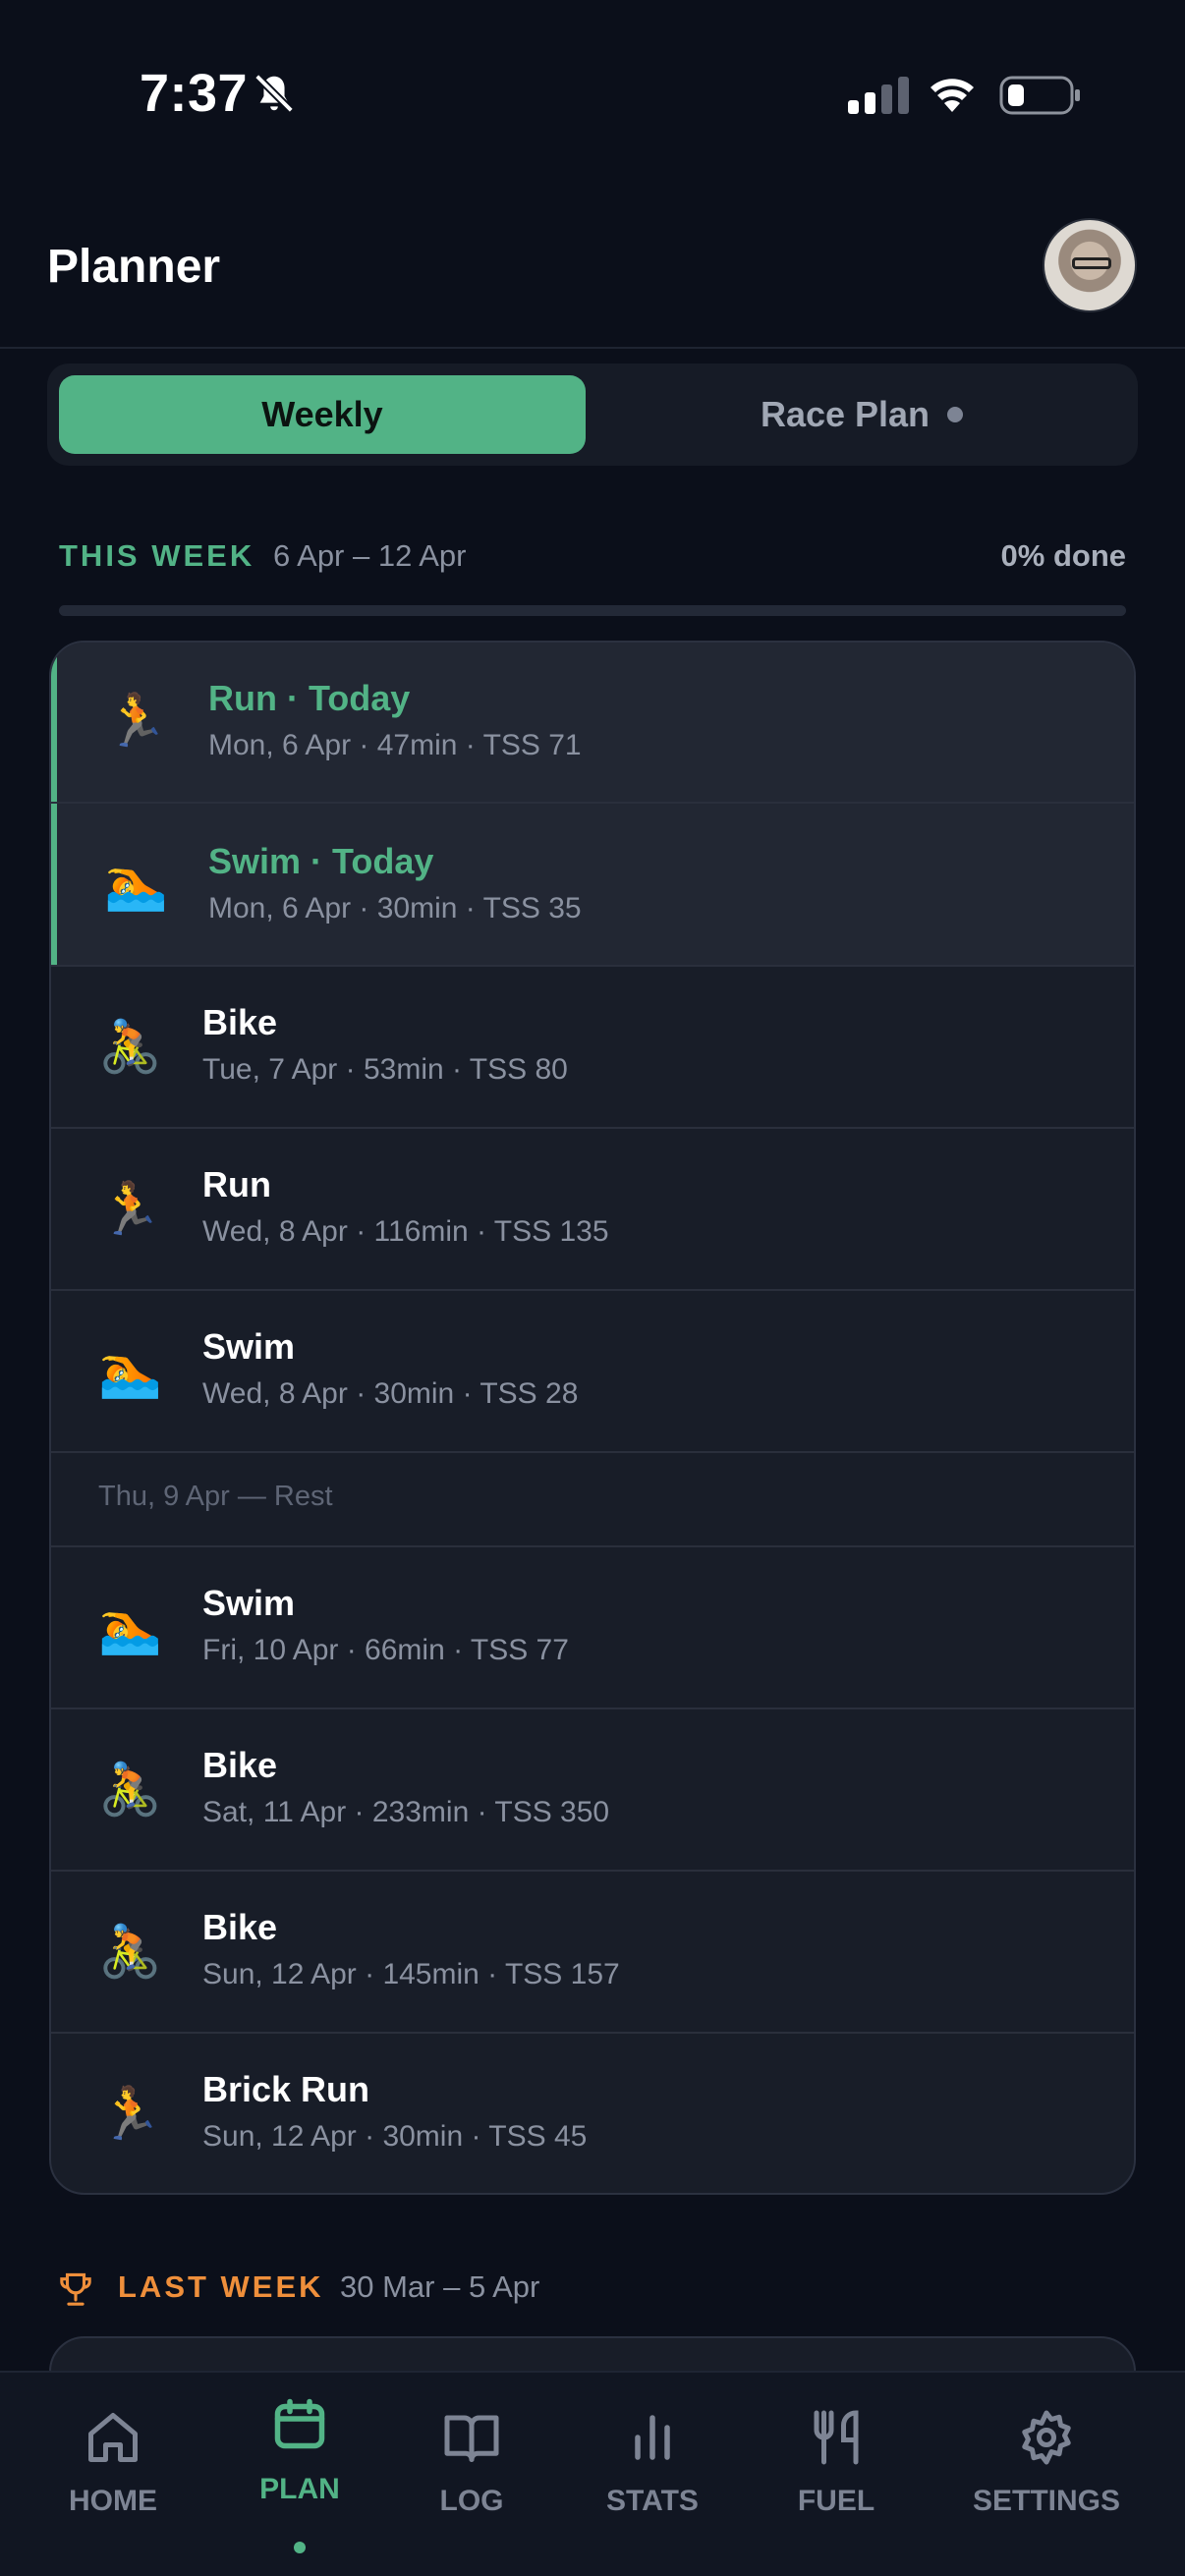  I want to click on nav-home: HOME, so click(113, 2474).